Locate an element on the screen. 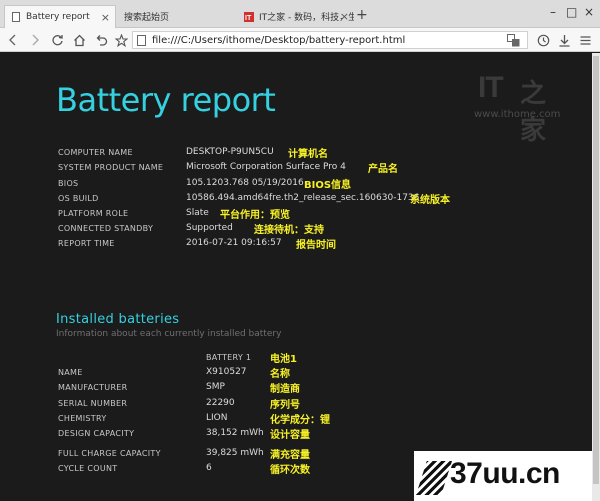 Image resolution: width=600 pixels, height=501 pixels. reload-icon is located at coordinates (57, 40).